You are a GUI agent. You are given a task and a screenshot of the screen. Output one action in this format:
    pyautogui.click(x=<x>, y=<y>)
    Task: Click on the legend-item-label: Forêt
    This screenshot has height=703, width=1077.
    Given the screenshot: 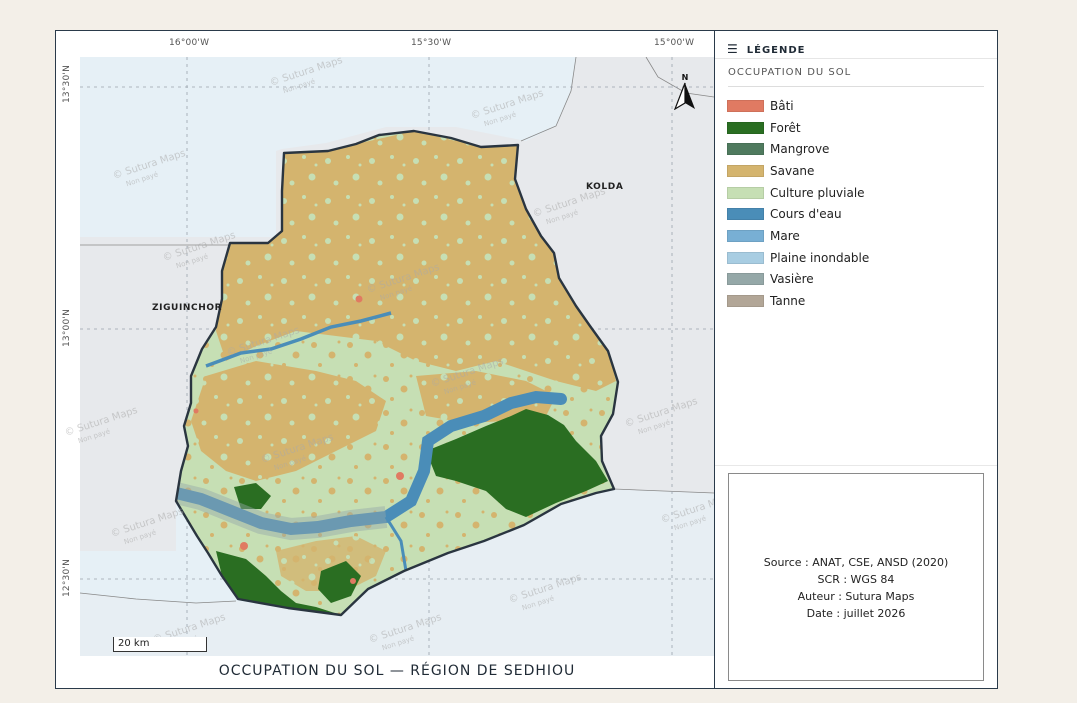 What is the action you would take?
    pyautogui.click(x=785, y=127)
    